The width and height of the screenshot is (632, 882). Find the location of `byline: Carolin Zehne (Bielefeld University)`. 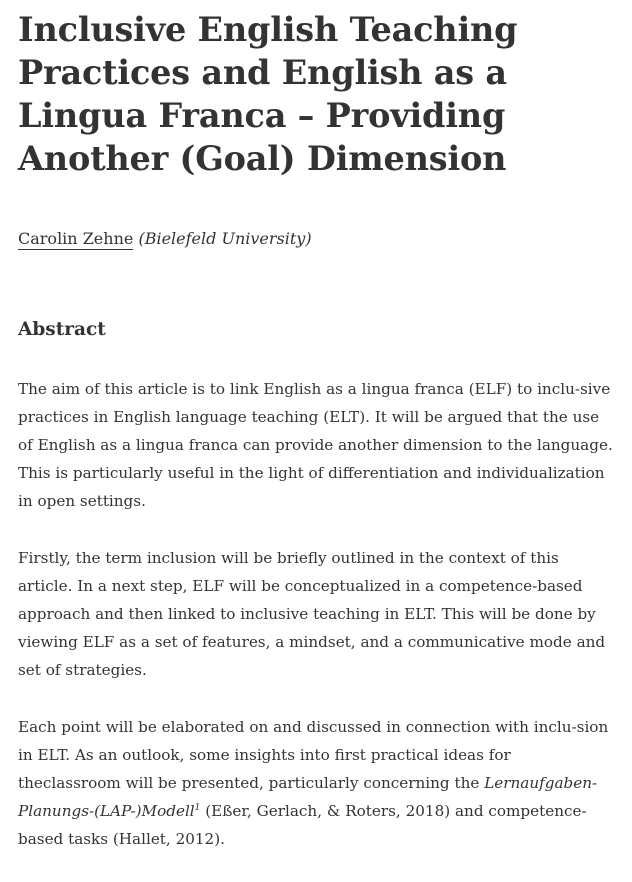

byline: Carolin Zehne (Bielefeld University) is located at coordinates (165, 239).